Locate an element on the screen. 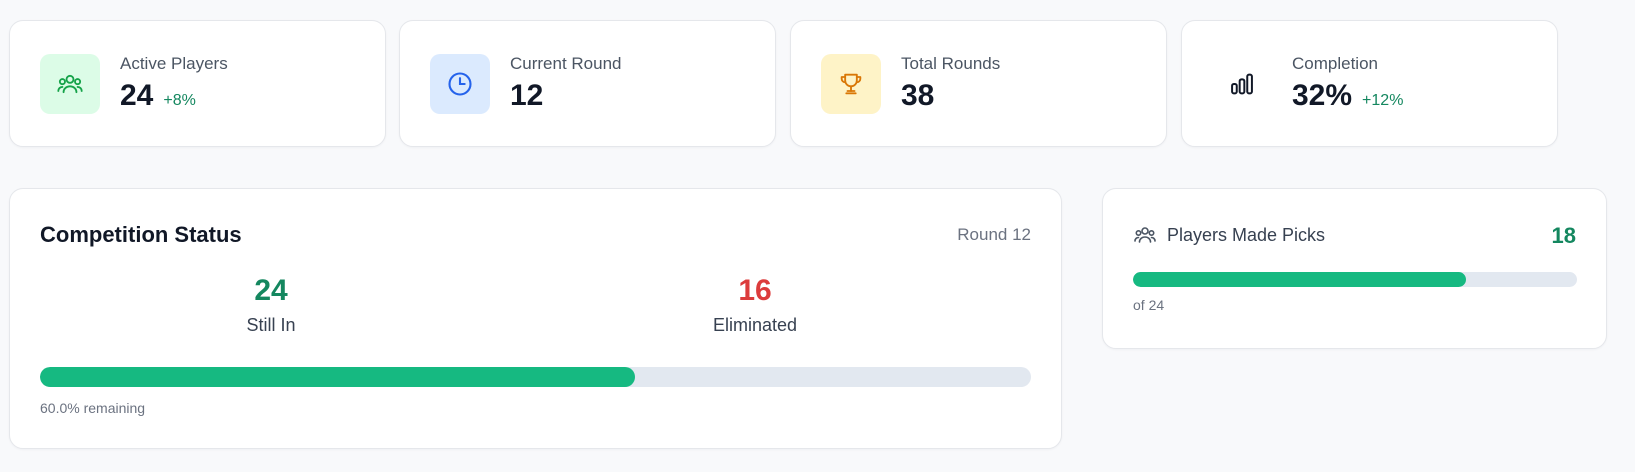  stat-label: Total Rounds is located at coordinates (951, 63).